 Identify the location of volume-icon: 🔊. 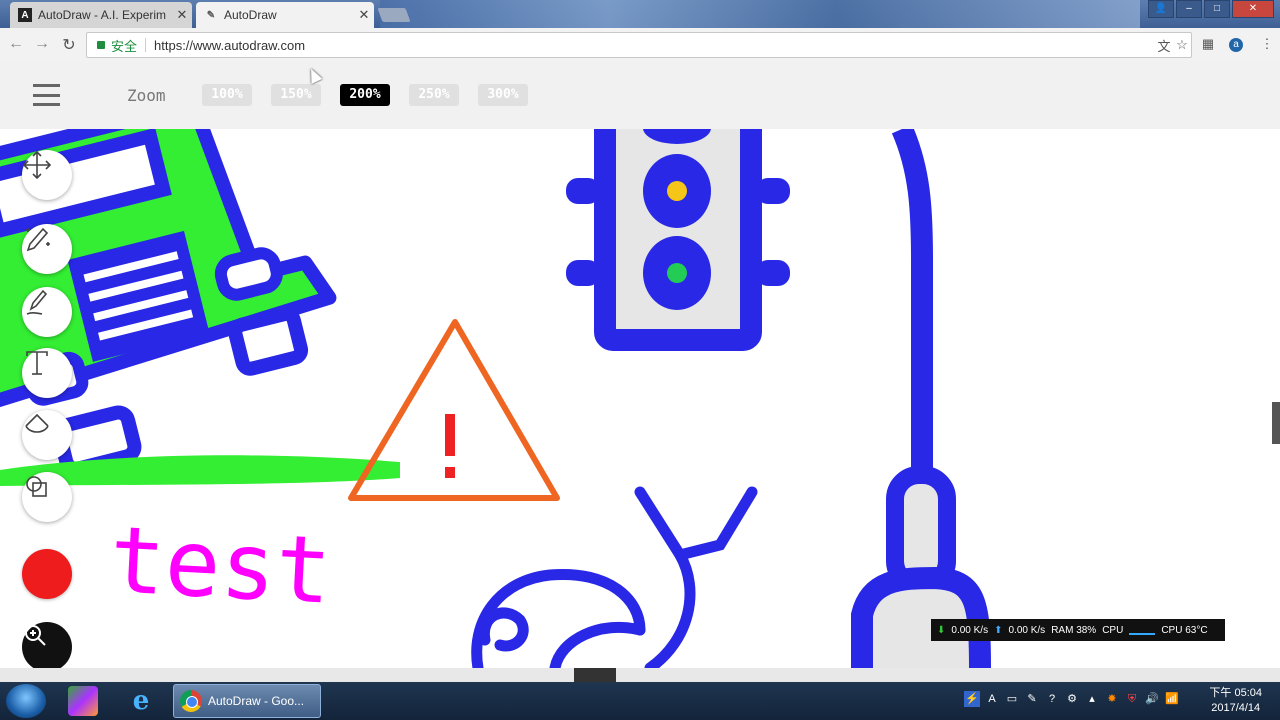
(1152, 699).